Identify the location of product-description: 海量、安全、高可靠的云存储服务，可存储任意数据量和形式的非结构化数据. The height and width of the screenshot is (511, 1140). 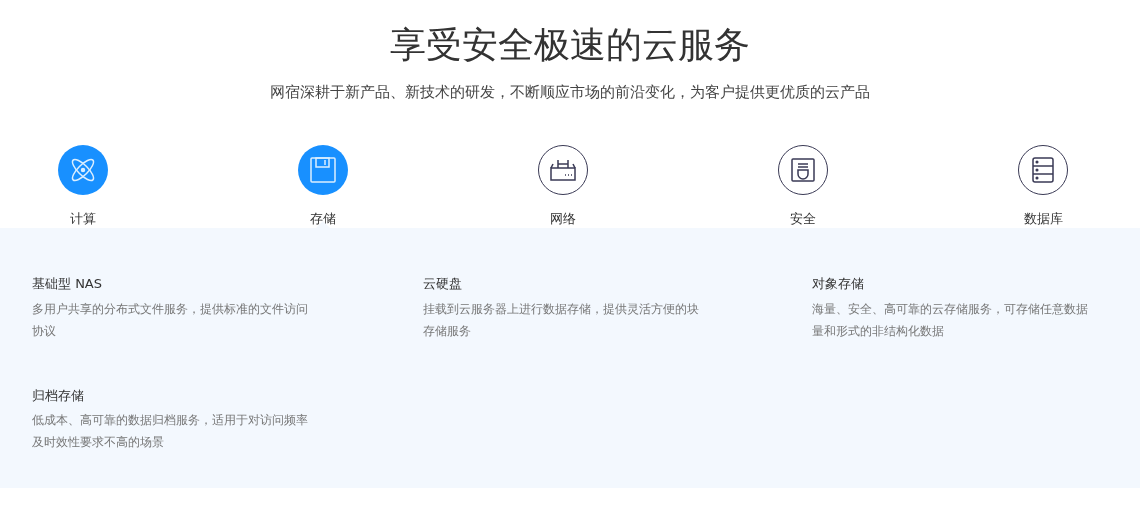
(950, 320).